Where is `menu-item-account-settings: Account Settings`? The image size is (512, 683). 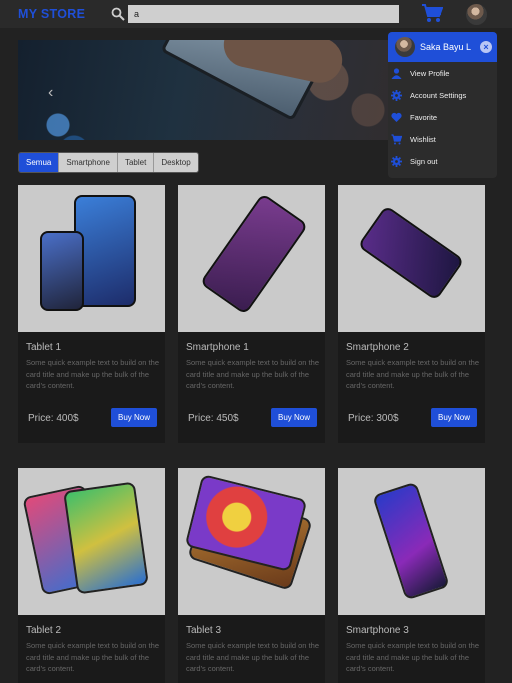
menu-item-account-settings: Account Settings is located at coordinates (442, 96).